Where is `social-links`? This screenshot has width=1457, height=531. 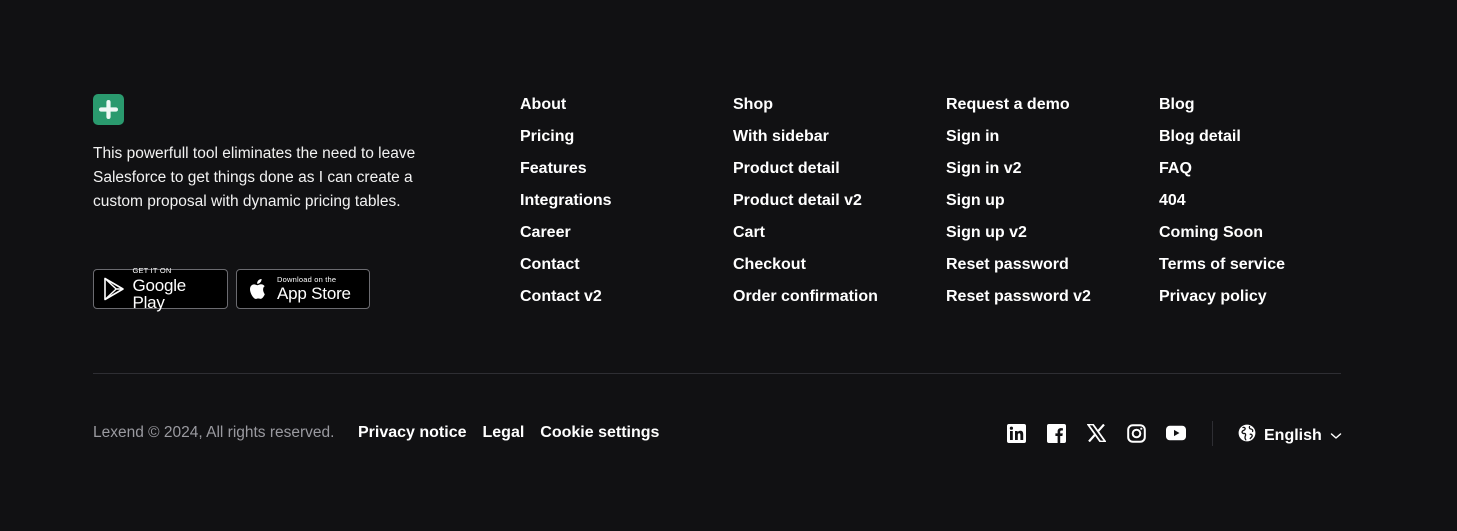 social-links is located at coordinates (1096, 433).